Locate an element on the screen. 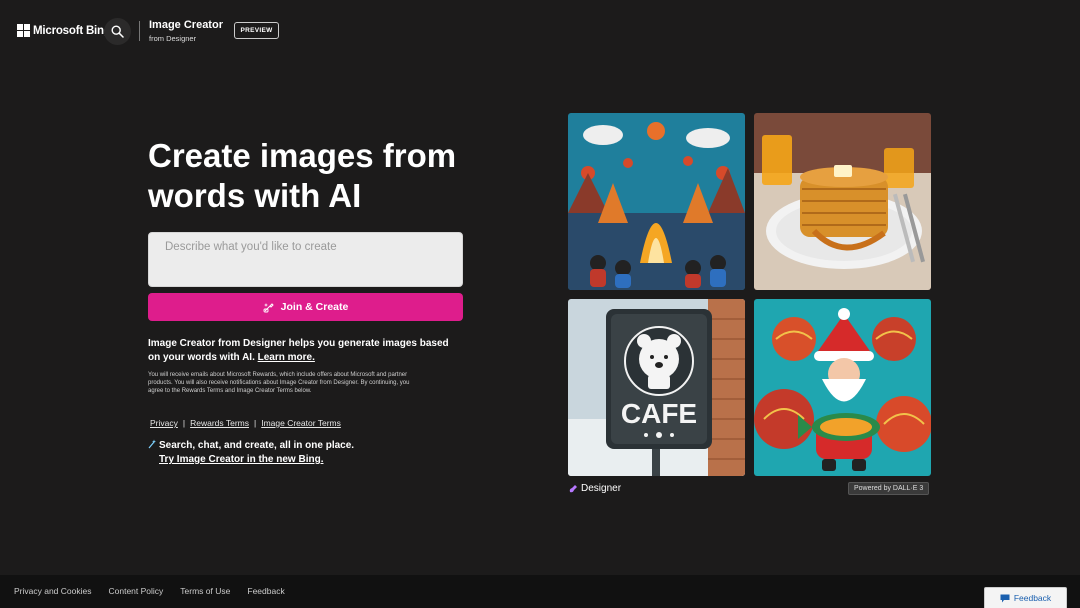  search-button is located at coordinates (117, 31).